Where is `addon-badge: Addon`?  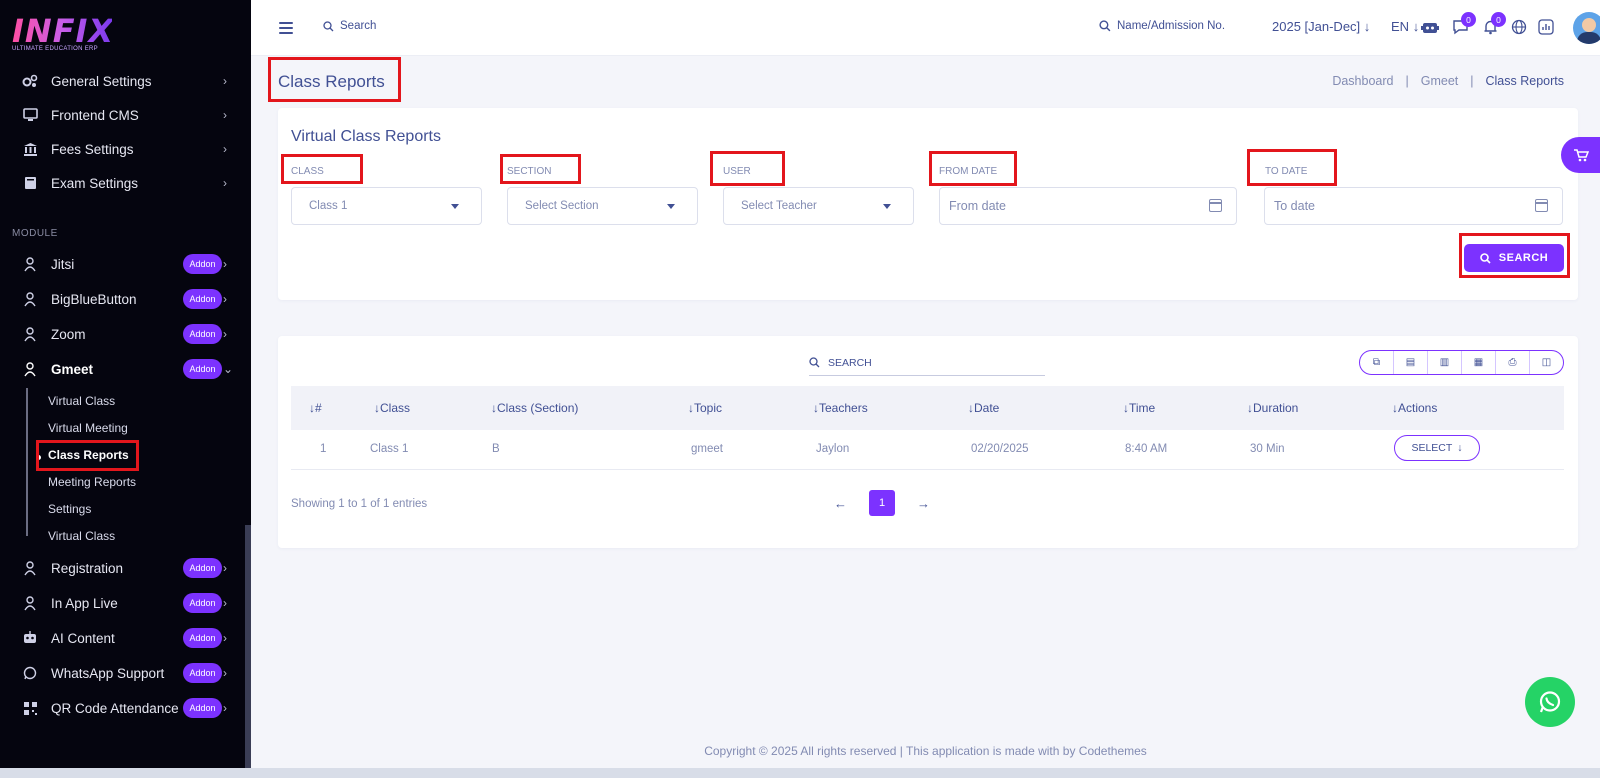
addon-badge: Addon is located at coordinates (202, 638).